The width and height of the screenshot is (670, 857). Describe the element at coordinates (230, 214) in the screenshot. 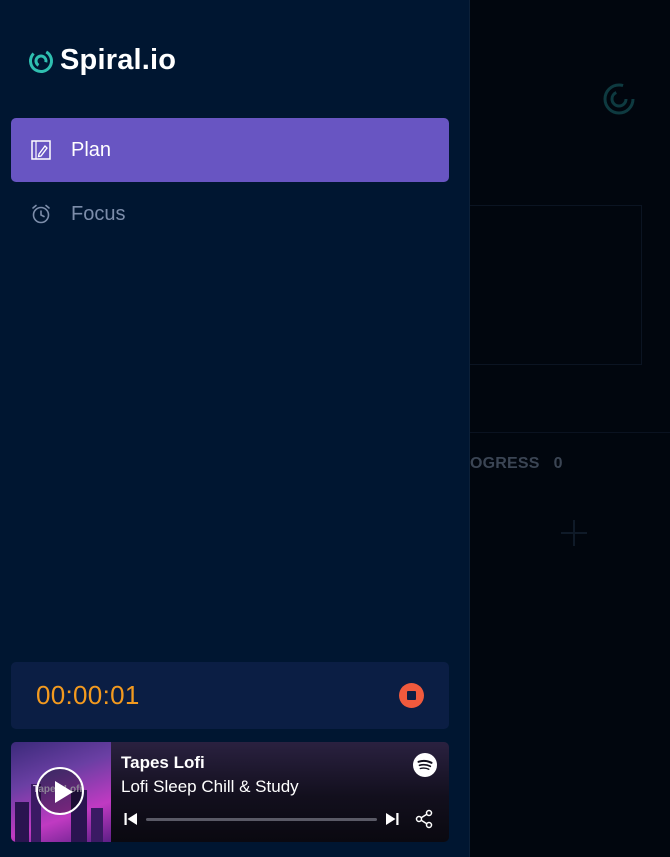

I see `sidebar-item-focus: Focus` at that location.